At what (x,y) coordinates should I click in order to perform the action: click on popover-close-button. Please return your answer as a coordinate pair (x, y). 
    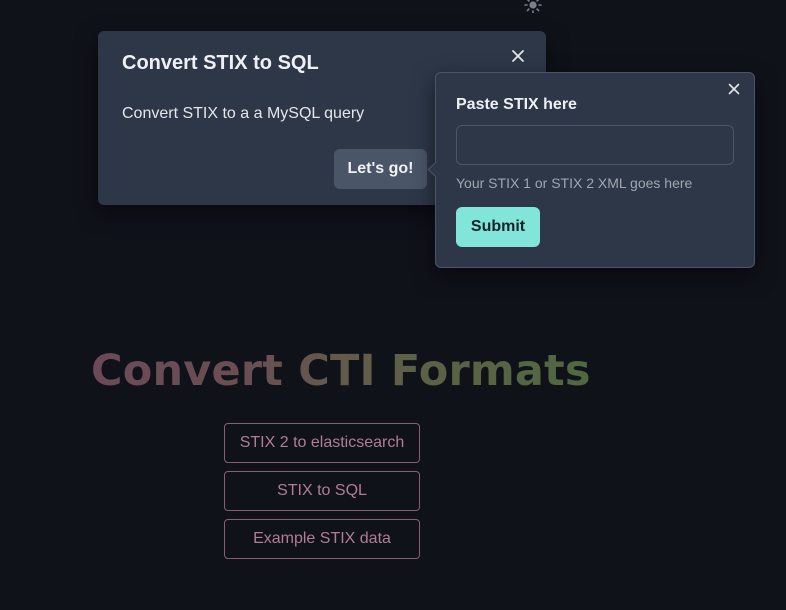
    Looking at the image, I should click on (734, 89).